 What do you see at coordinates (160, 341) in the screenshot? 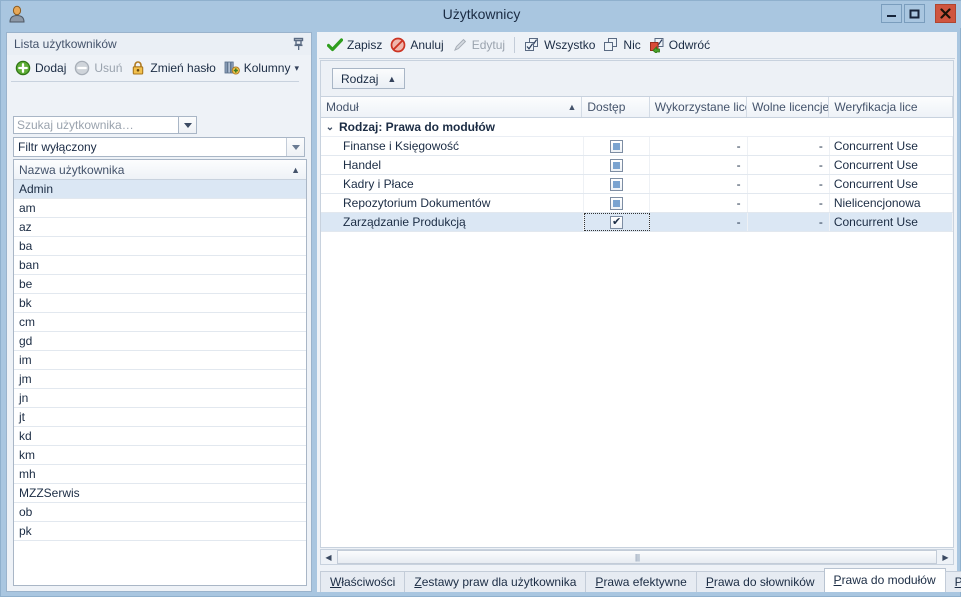
I see `user-list-item: gd` at bounding box center [160, 341].